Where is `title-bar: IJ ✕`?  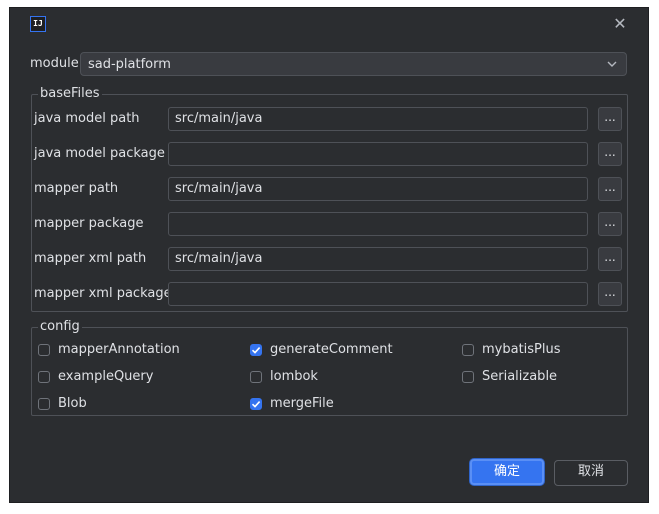
title-bar: IJ ✕ is located at coordinates (329, 25).